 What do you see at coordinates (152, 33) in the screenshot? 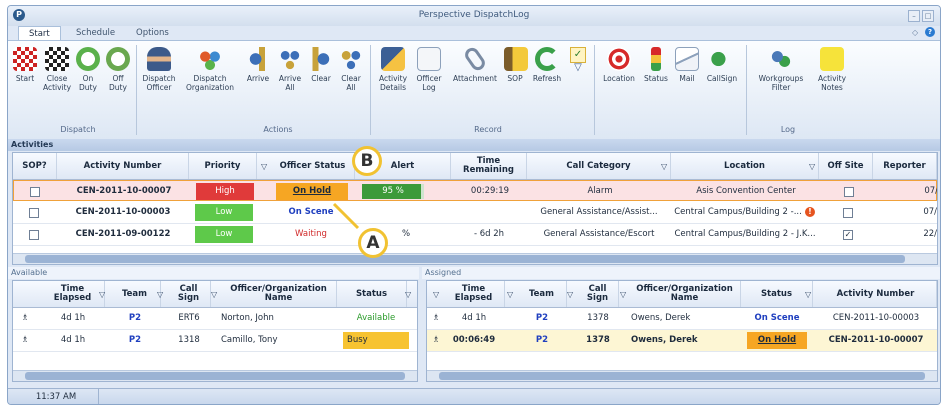
I see `tab-options: Options` at bounding box center [152, 33].